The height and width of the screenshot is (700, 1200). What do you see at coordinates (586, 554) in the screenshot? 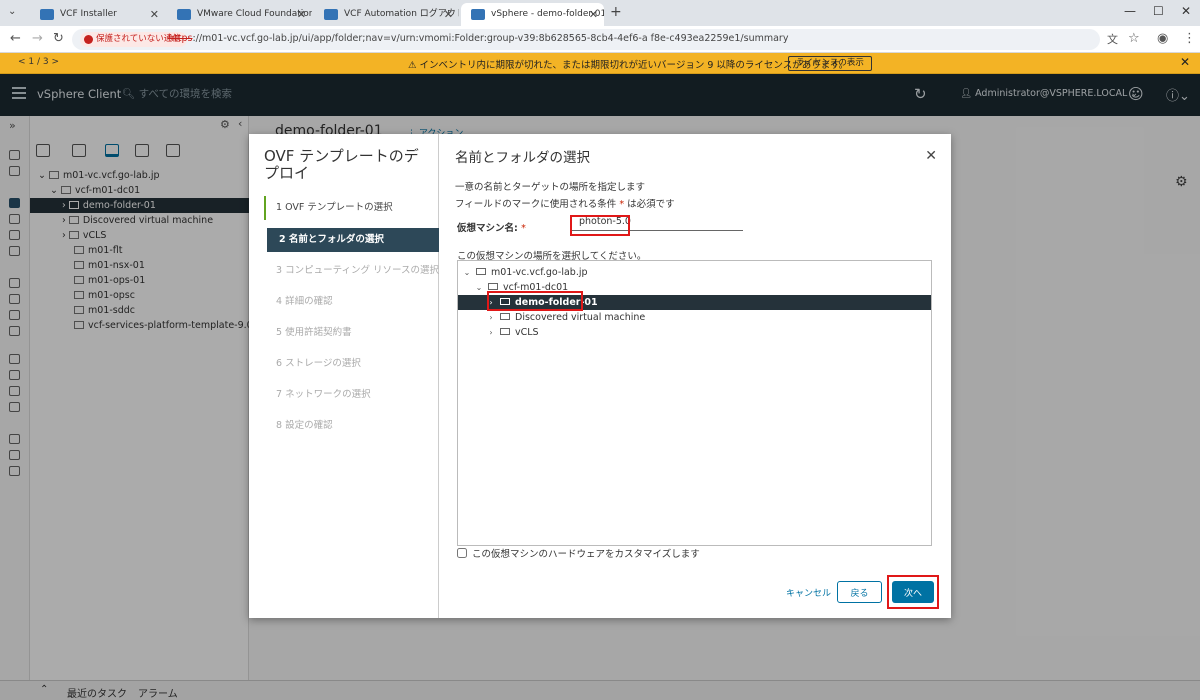
I see `customize-hardware-label: この仮想マシンのハードウェアをカスタマイズします` at bounding box center [586, 554].